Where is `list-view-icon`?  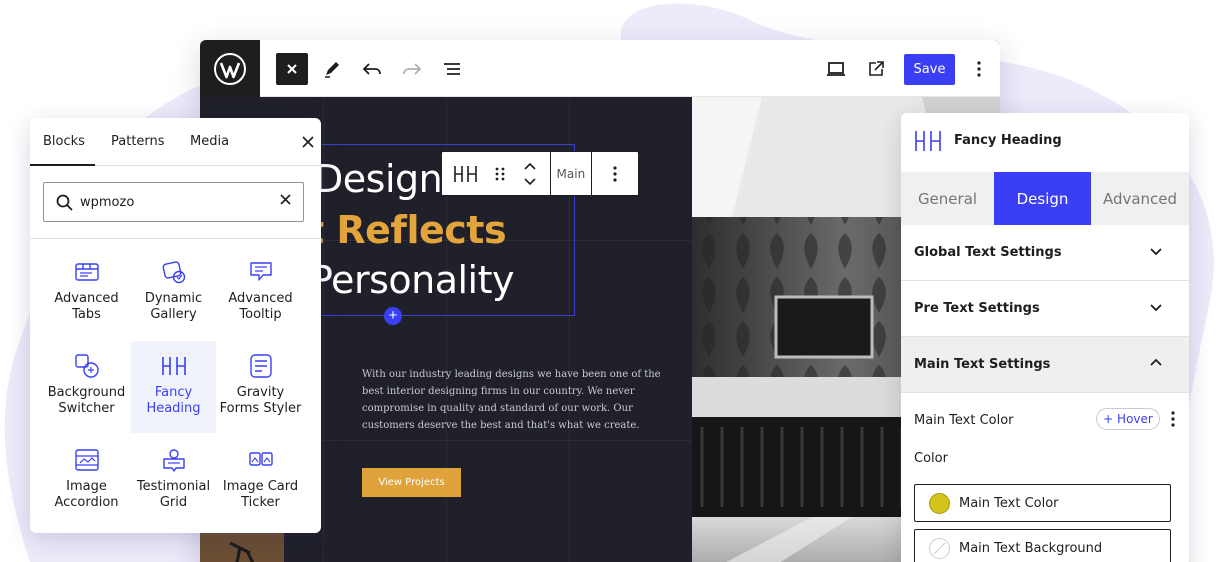
list-view-icon is located at coordinates (452, 69).